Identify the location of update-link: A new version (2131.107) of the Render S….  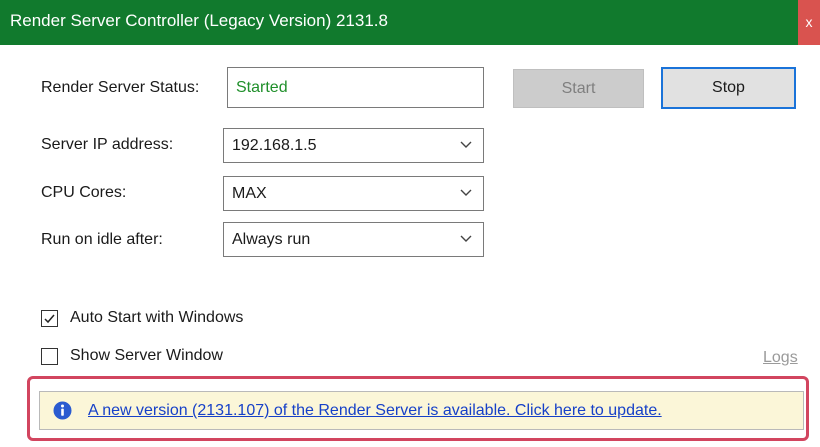
(375, 411).